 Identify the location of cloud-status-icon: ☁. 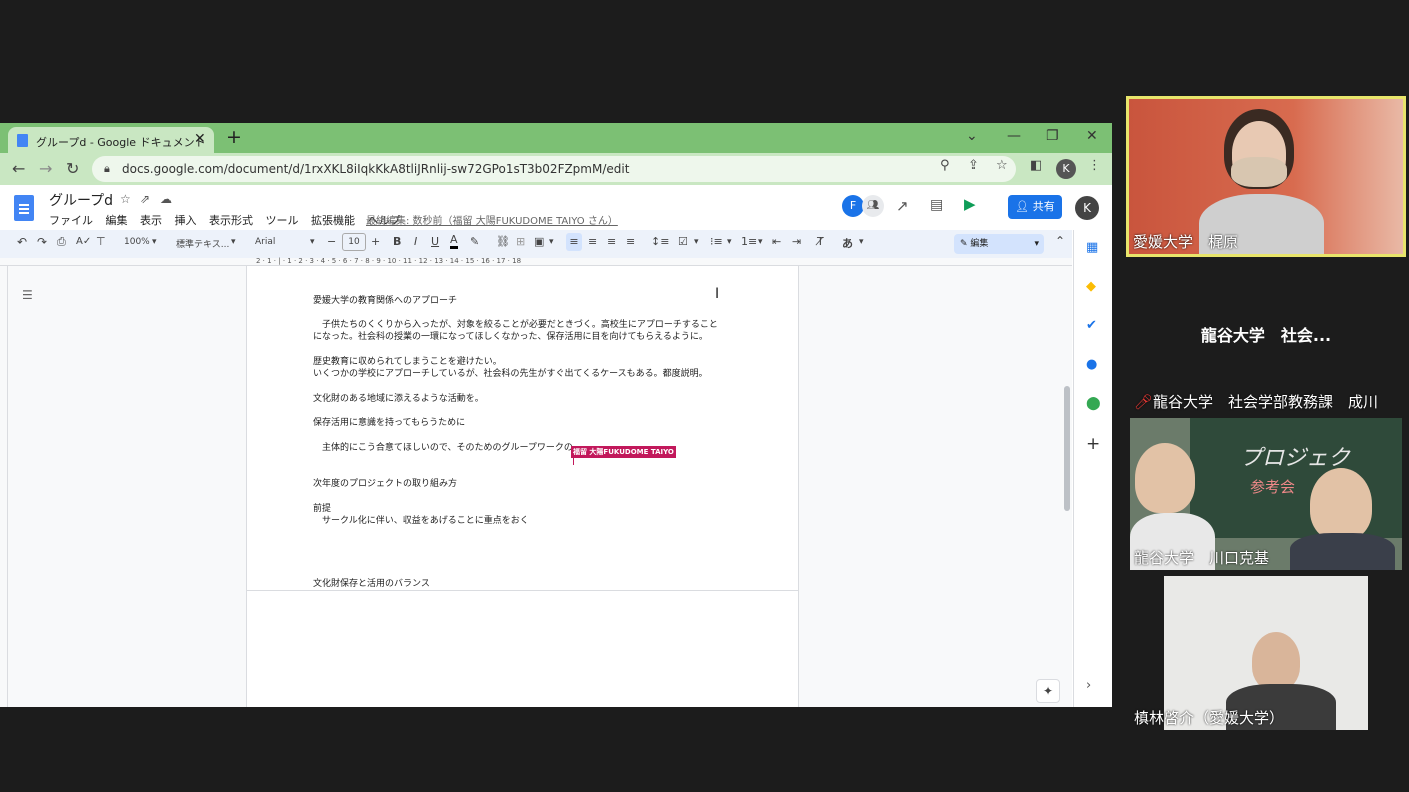
(166, 199).